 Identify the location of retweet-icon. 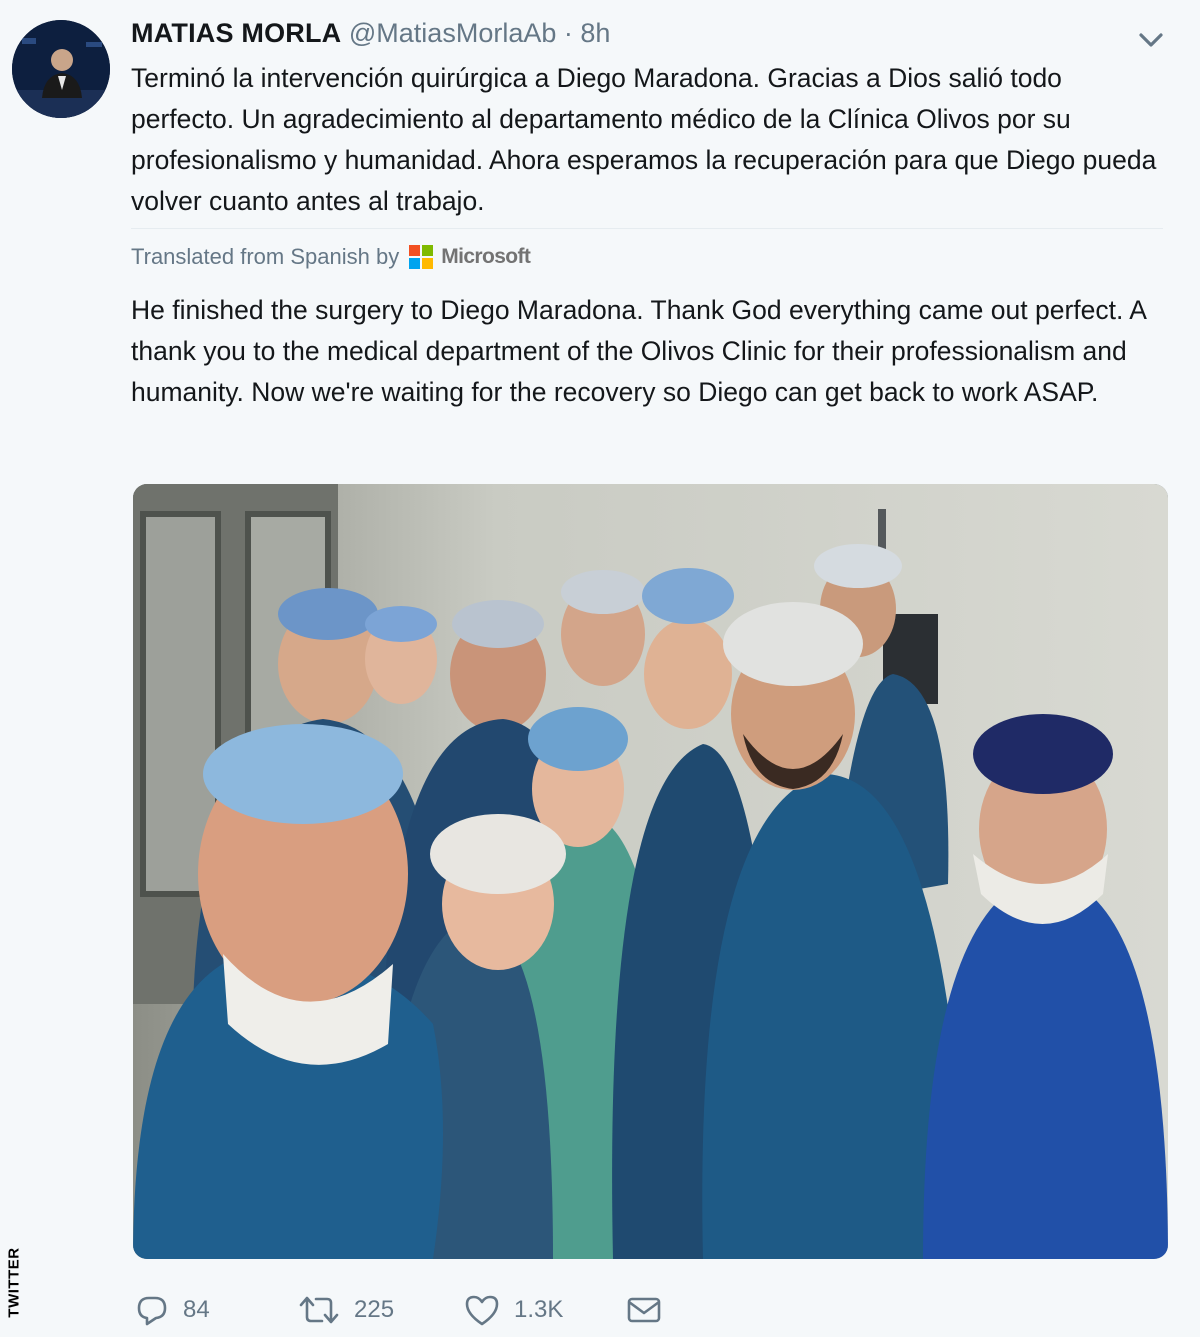
(319, 1310).